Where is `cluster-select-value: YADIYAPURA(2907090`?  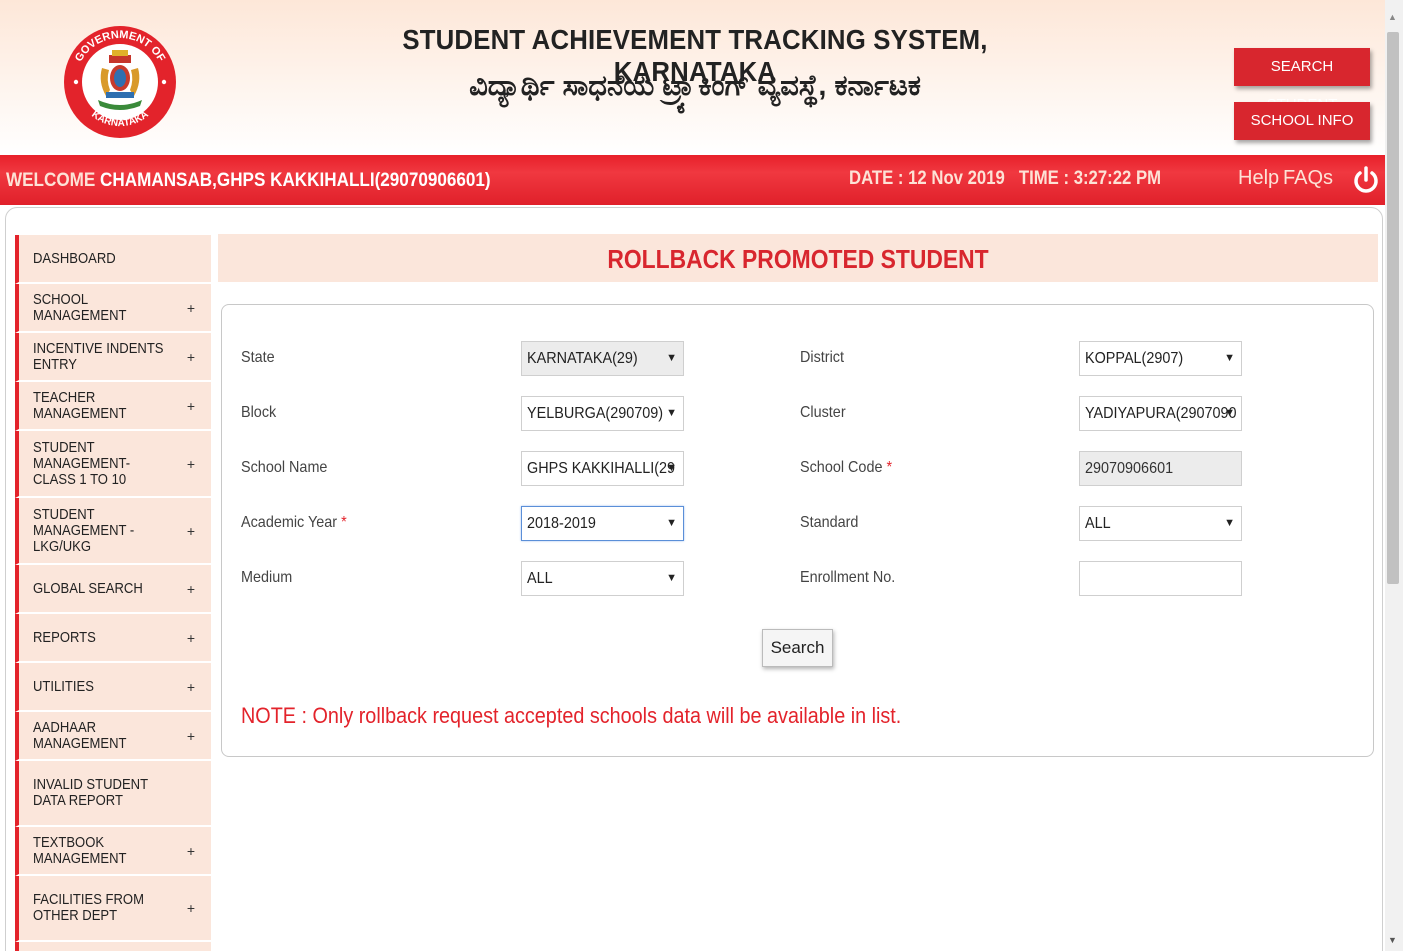 cluster-select-value: YADIYAPURA(2907090 is located at coordinates (1161, 413).